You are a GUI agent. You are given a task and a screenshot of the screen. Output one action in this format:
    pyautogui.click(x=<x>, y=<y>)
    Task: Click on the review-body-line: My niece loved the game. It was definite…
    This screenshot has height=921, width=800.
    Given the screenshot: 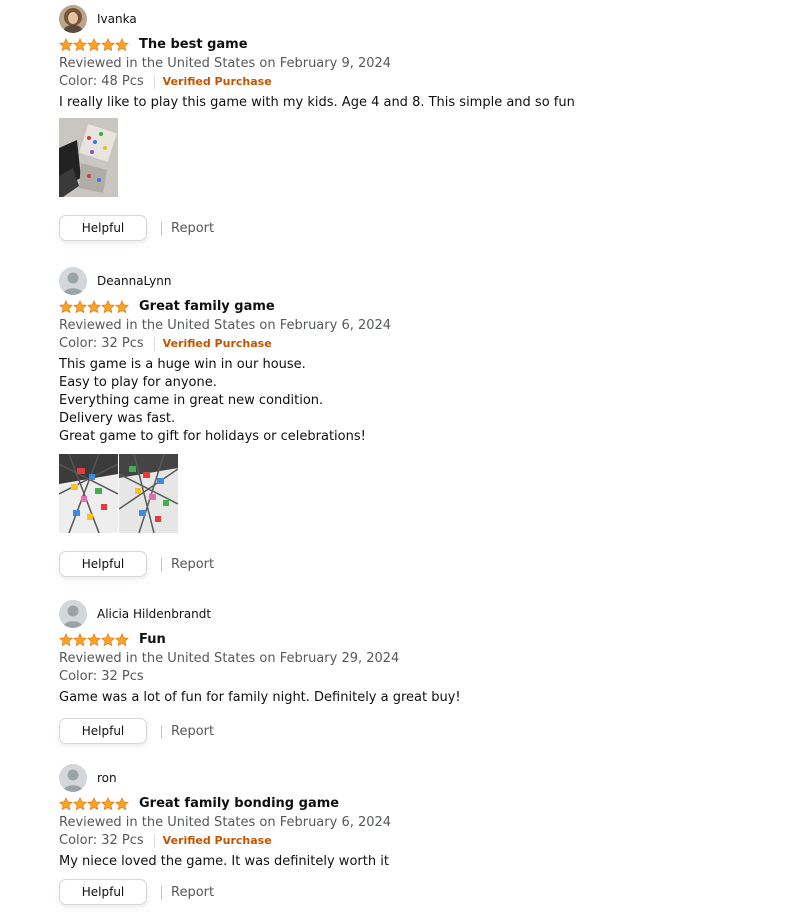 What is the action you would take?
    pyautogui.click(x=224, y=861)
    